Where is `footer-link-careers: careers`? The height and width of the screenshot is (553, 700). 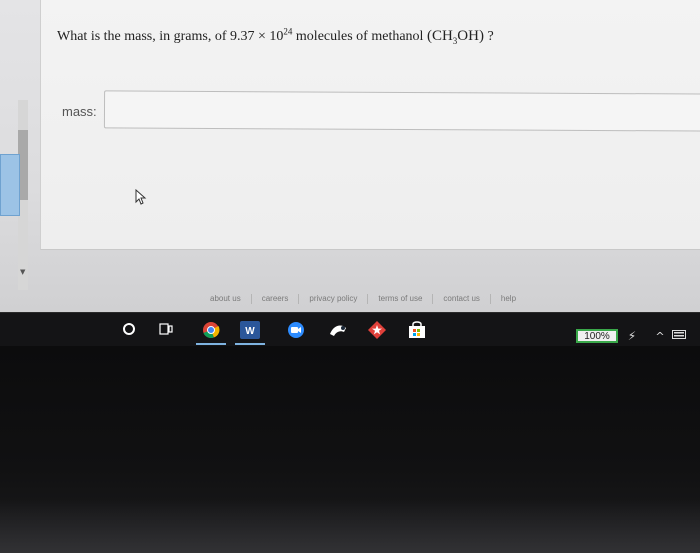
footer-link-careers: careers is located at coordinates (276, 299).